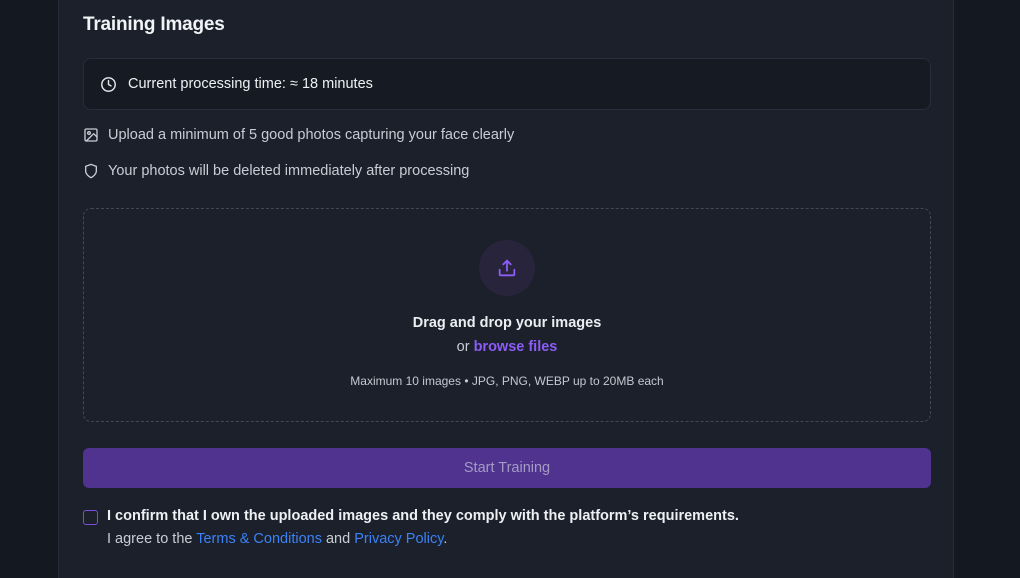 Image resolution: width=1020 pixels, height=578 pixels. What do you see at coordinates (259, 539) in the screenshot?
I see `terms-link: Terms & Conditions` at bounding box center [259, 539].